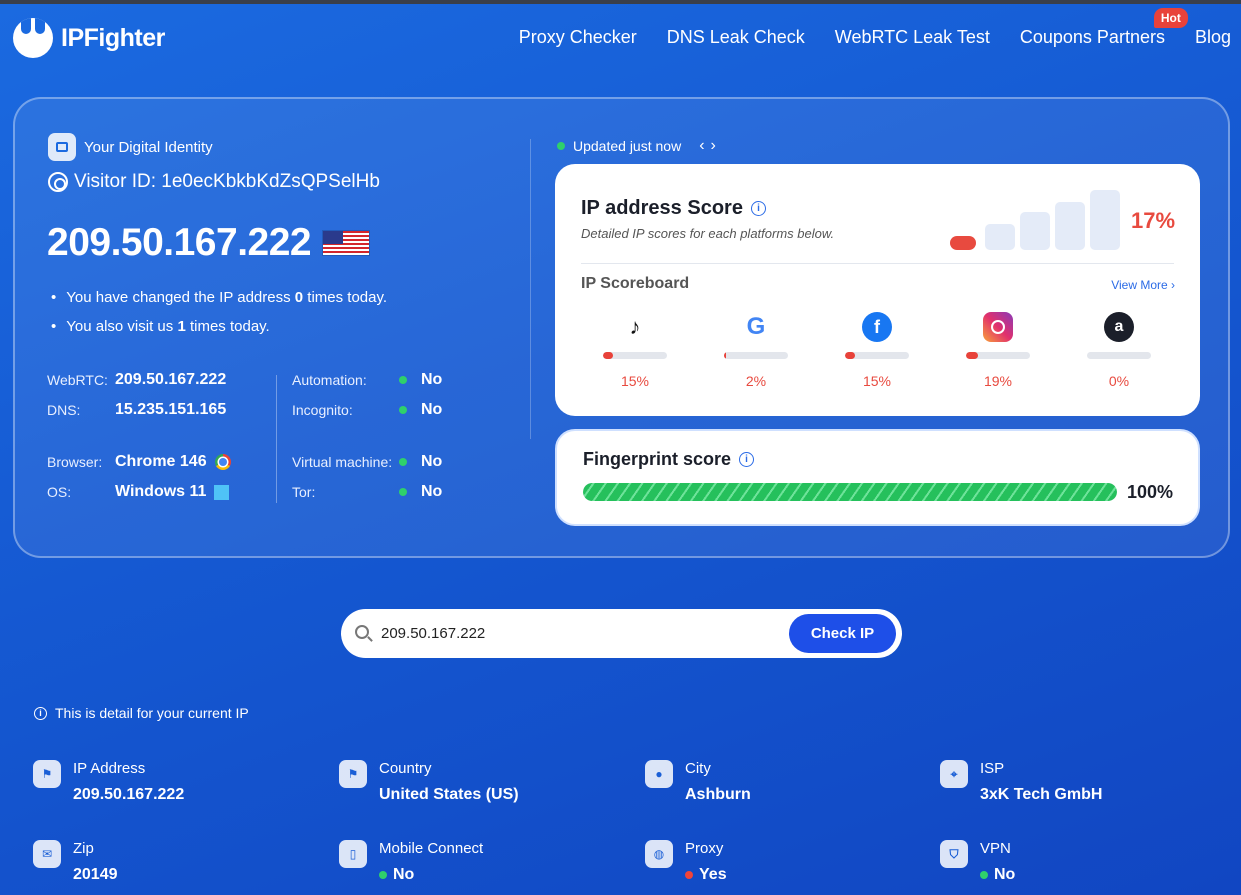  Describe the element at coordinates (627, 146) in the screenshot. I see `updated-text: Updated just now` at that location.